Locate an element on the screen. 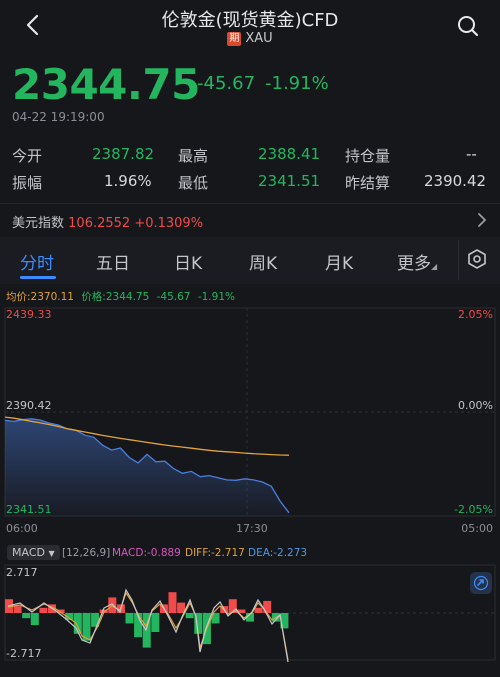  divider is located at coordinates (250, 203).